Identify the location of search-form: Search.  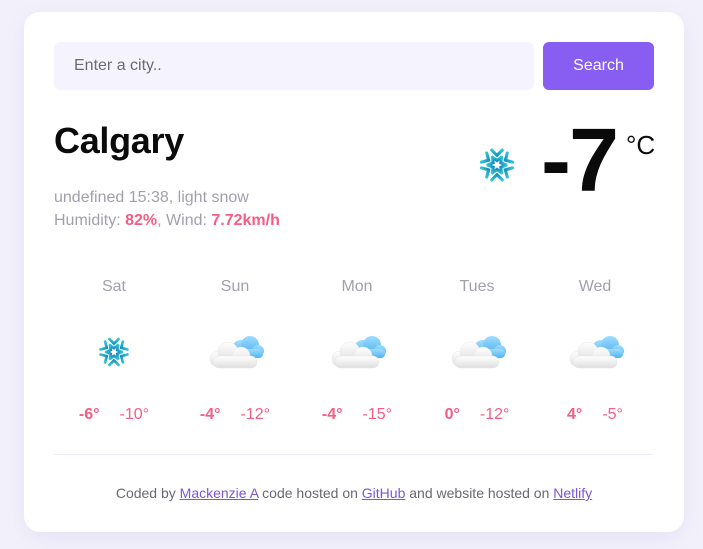
(354, 66).